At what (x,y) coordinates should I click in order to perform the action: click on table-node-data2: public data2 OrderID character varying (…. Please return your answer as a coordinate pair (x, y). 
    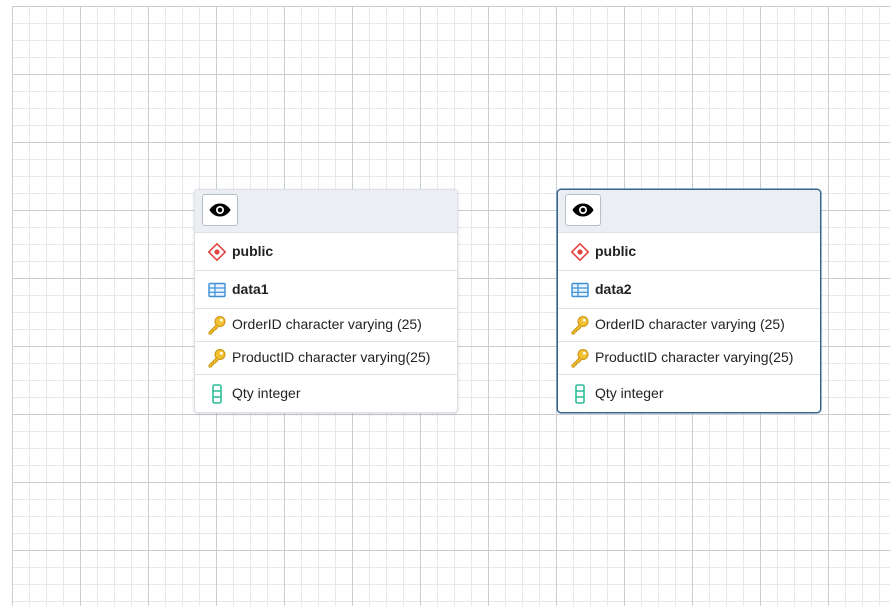
    Looking at the image, I should click on (689, 301).